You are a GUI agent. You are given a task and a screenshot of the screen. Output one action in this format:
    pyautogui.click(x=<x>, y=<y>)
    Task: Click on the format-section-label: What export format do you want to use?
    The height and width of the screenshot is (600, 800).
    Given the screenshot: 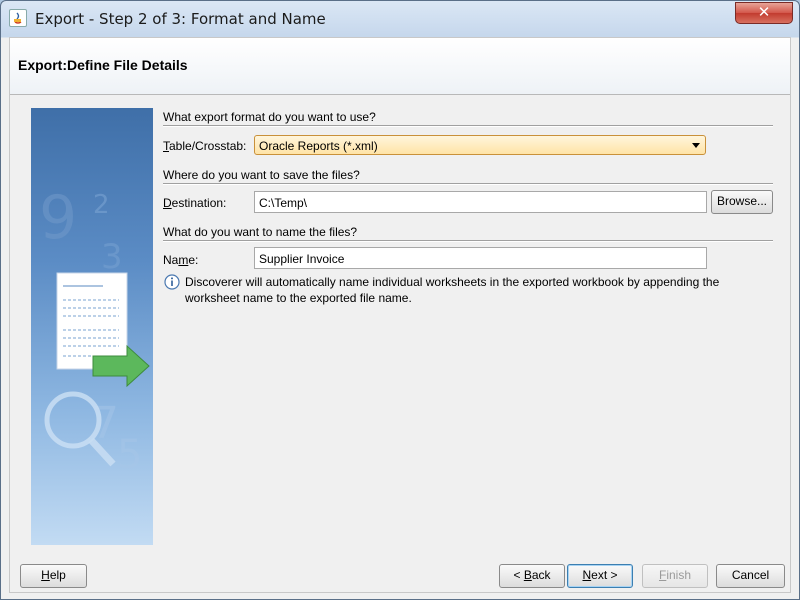 What is the action you would take?
    pyautogui.click(x=269, y=117)
    